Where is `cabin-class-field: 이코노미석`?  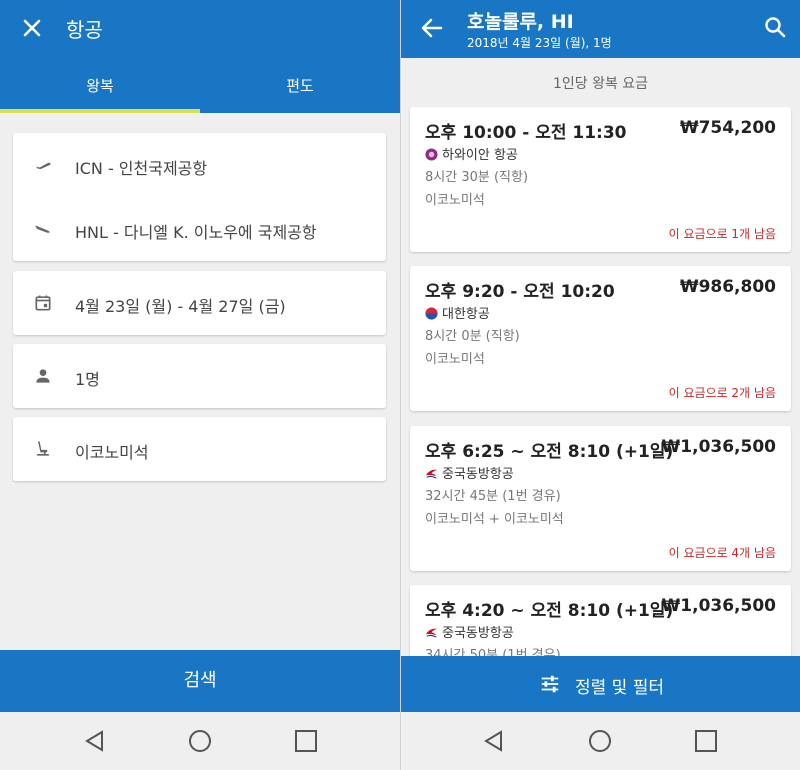
cabin-class-field: 이코노미석 is located at coordinates (199, 449).